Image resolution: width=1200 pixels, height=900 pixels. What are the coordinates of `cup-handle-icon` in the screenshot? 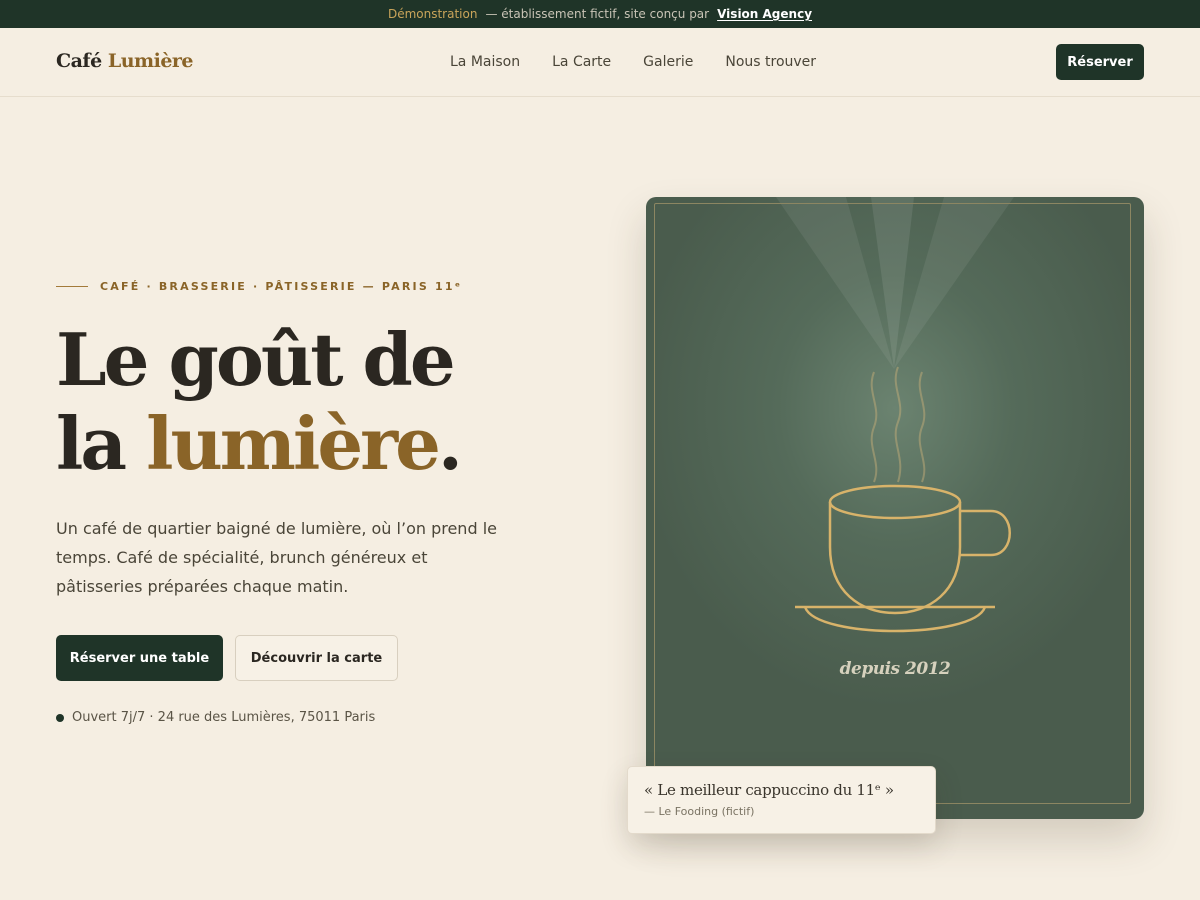 It's located at (985, 533).